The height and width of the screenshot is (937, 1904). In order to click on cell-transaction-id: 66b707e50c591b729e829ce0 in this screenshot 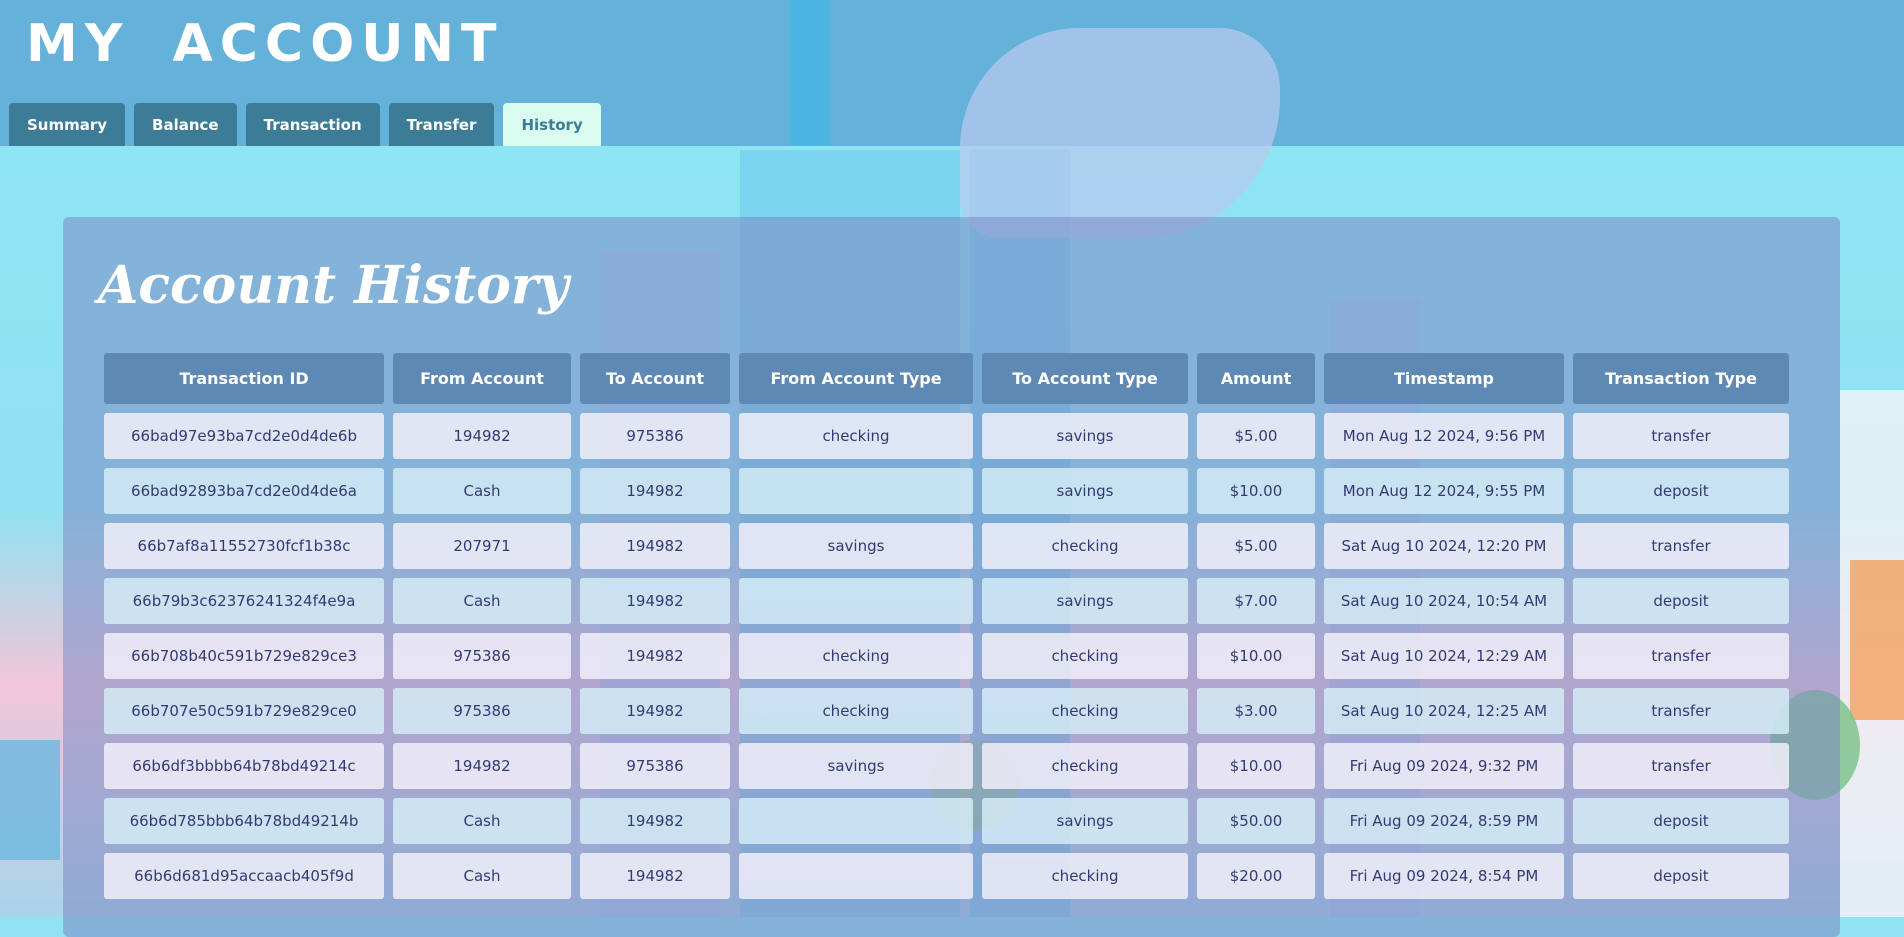, I will do `click(244, 711)`.